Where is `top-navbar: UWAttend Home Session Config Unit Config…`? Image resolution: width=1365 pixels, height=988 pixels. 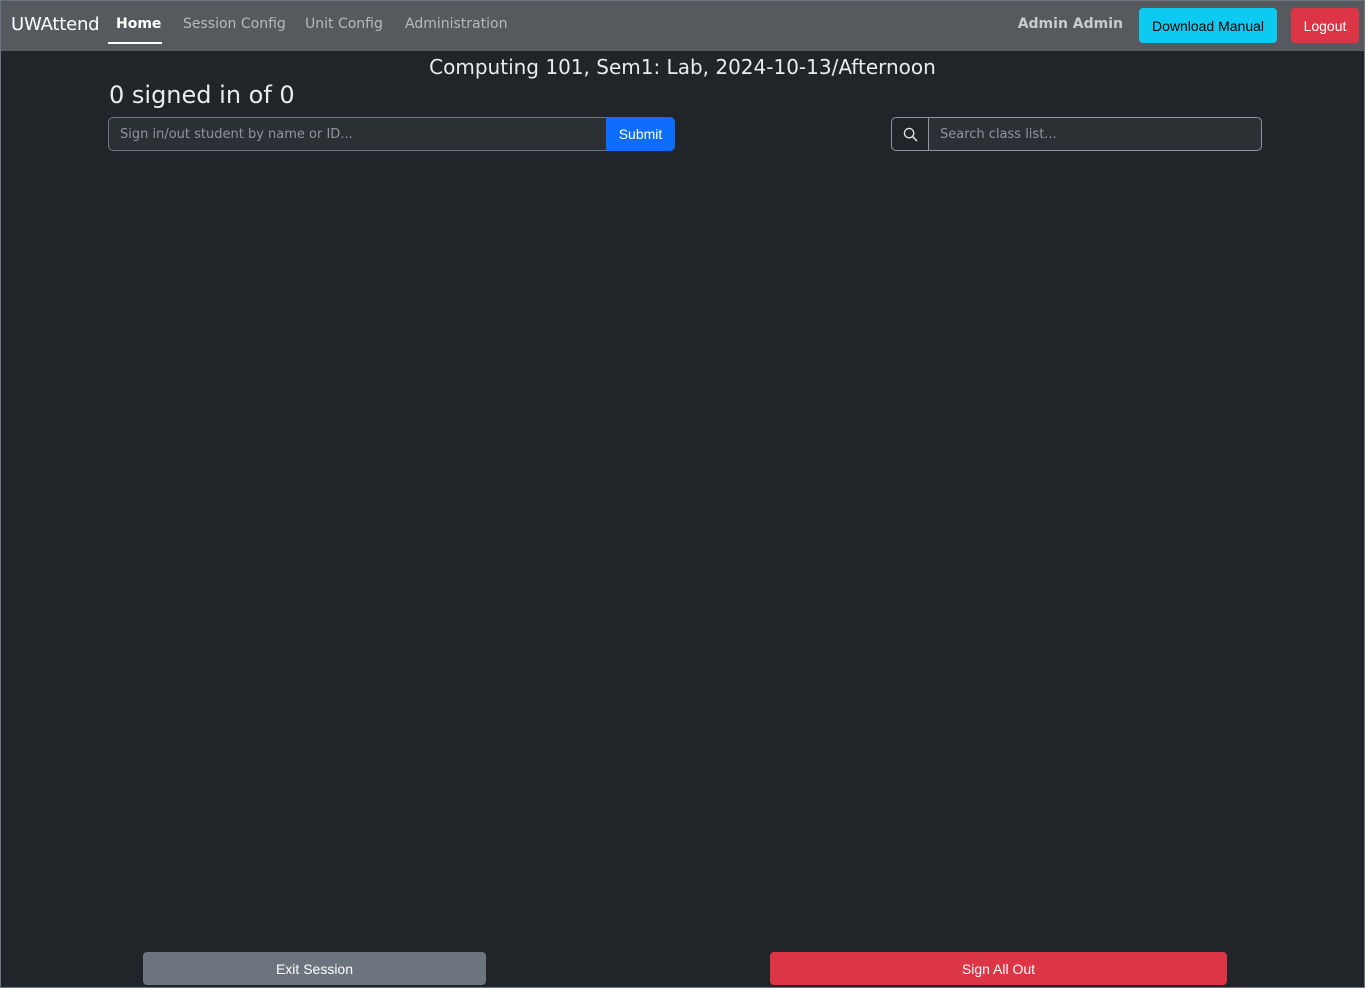 top-navbar: UWAttend Home Session Config Unit Config… is located at coordinates (682, 26).